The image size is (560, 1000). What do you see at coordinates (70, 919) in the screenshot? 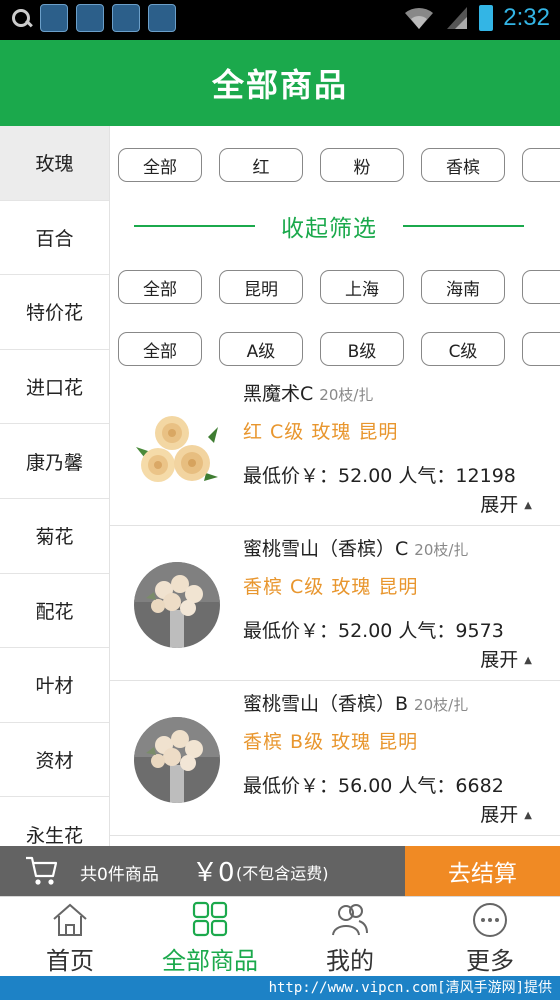
I see `home-icon` at bounding box center [70, 919].